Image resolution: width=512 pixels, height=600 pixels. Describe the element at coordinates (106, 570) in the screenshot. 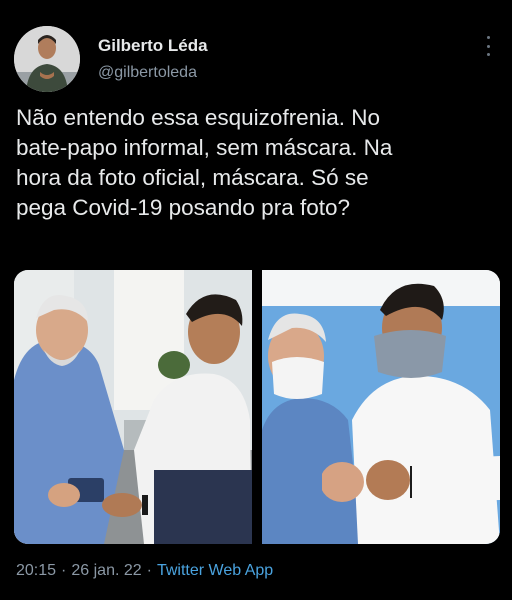

I see `tweet-date: 26 jan. 22` at that location.